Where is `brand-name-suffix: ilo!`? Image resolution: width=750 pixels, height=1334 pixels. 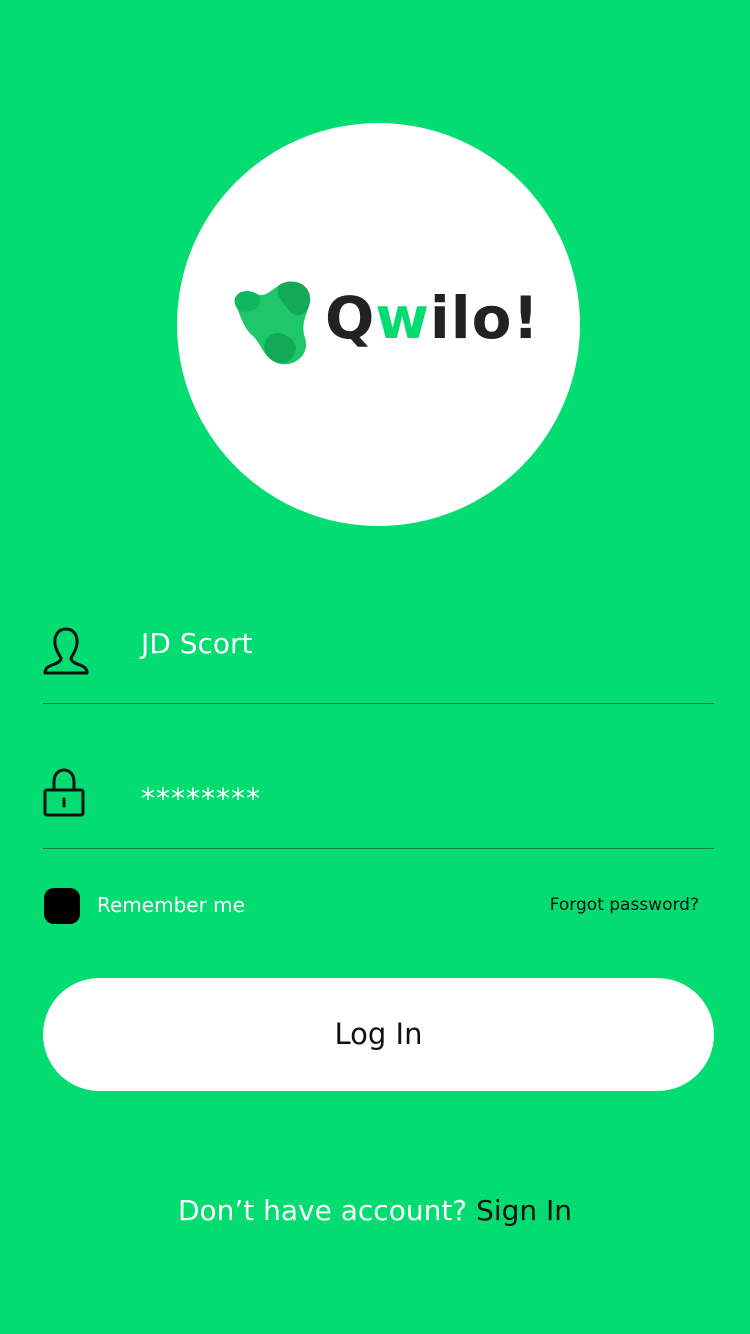 brand-name-suffix: ilo! is located at coordinates (484, 318).